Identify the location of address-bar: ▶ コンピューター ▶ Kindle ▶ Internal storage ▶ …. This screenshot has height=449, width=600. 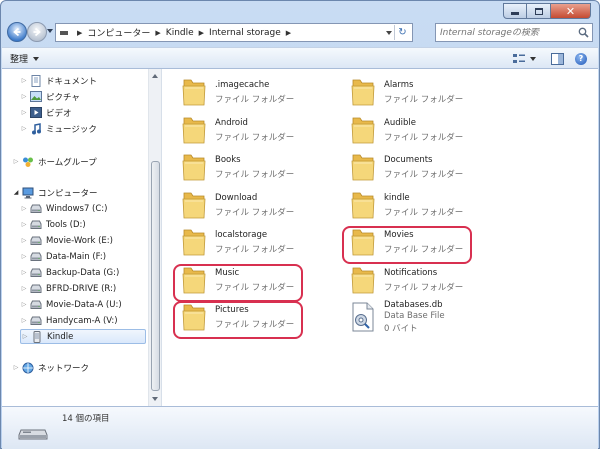
(234, 32).